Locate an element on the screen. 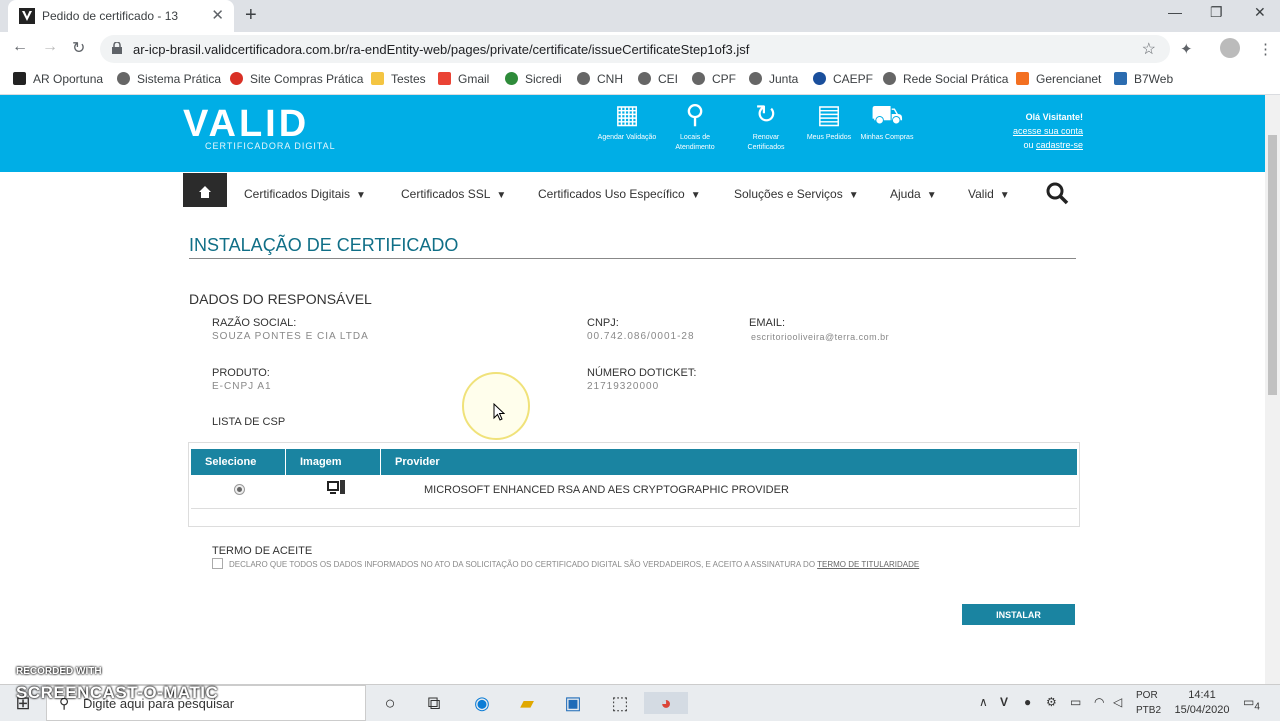 The image size is (1280, 721). watermark-line2: SCREENCAST-O-MATIC is located at coordinates (117, 692).